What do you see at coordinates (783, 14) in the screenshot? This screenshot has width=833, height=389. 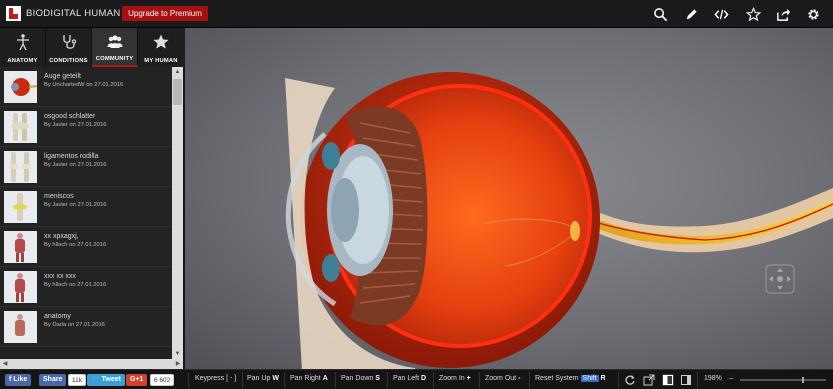 I see `share-icon` at bounding box center [783, 14].